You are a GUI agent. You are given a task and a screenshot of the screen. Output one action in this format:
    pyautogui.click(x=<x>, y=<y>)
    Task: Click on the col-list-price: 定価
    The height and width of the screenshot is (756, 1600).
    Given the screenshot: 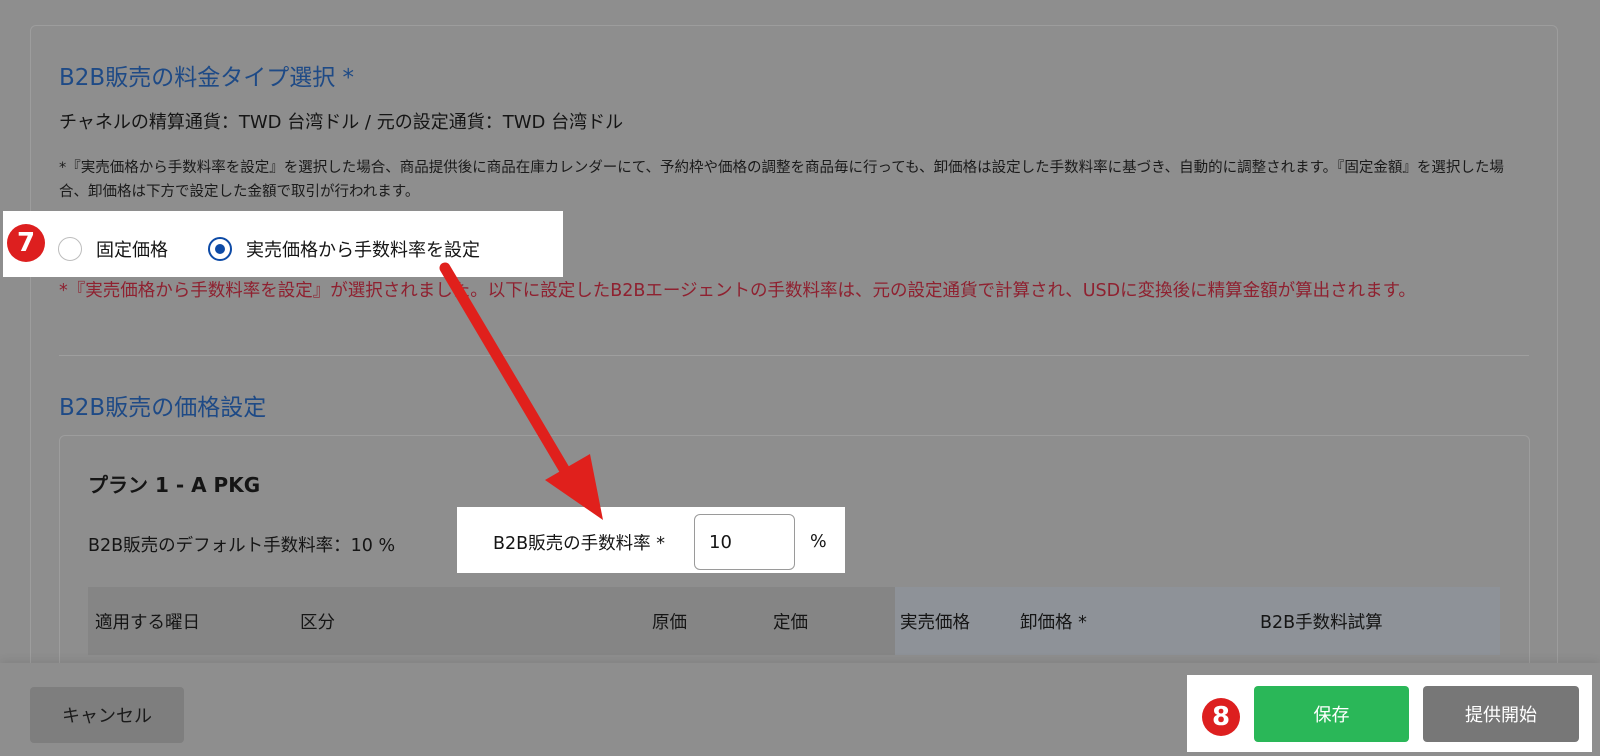 What is the action you would take?
    pyautogui.click(x=790, y=623)
    